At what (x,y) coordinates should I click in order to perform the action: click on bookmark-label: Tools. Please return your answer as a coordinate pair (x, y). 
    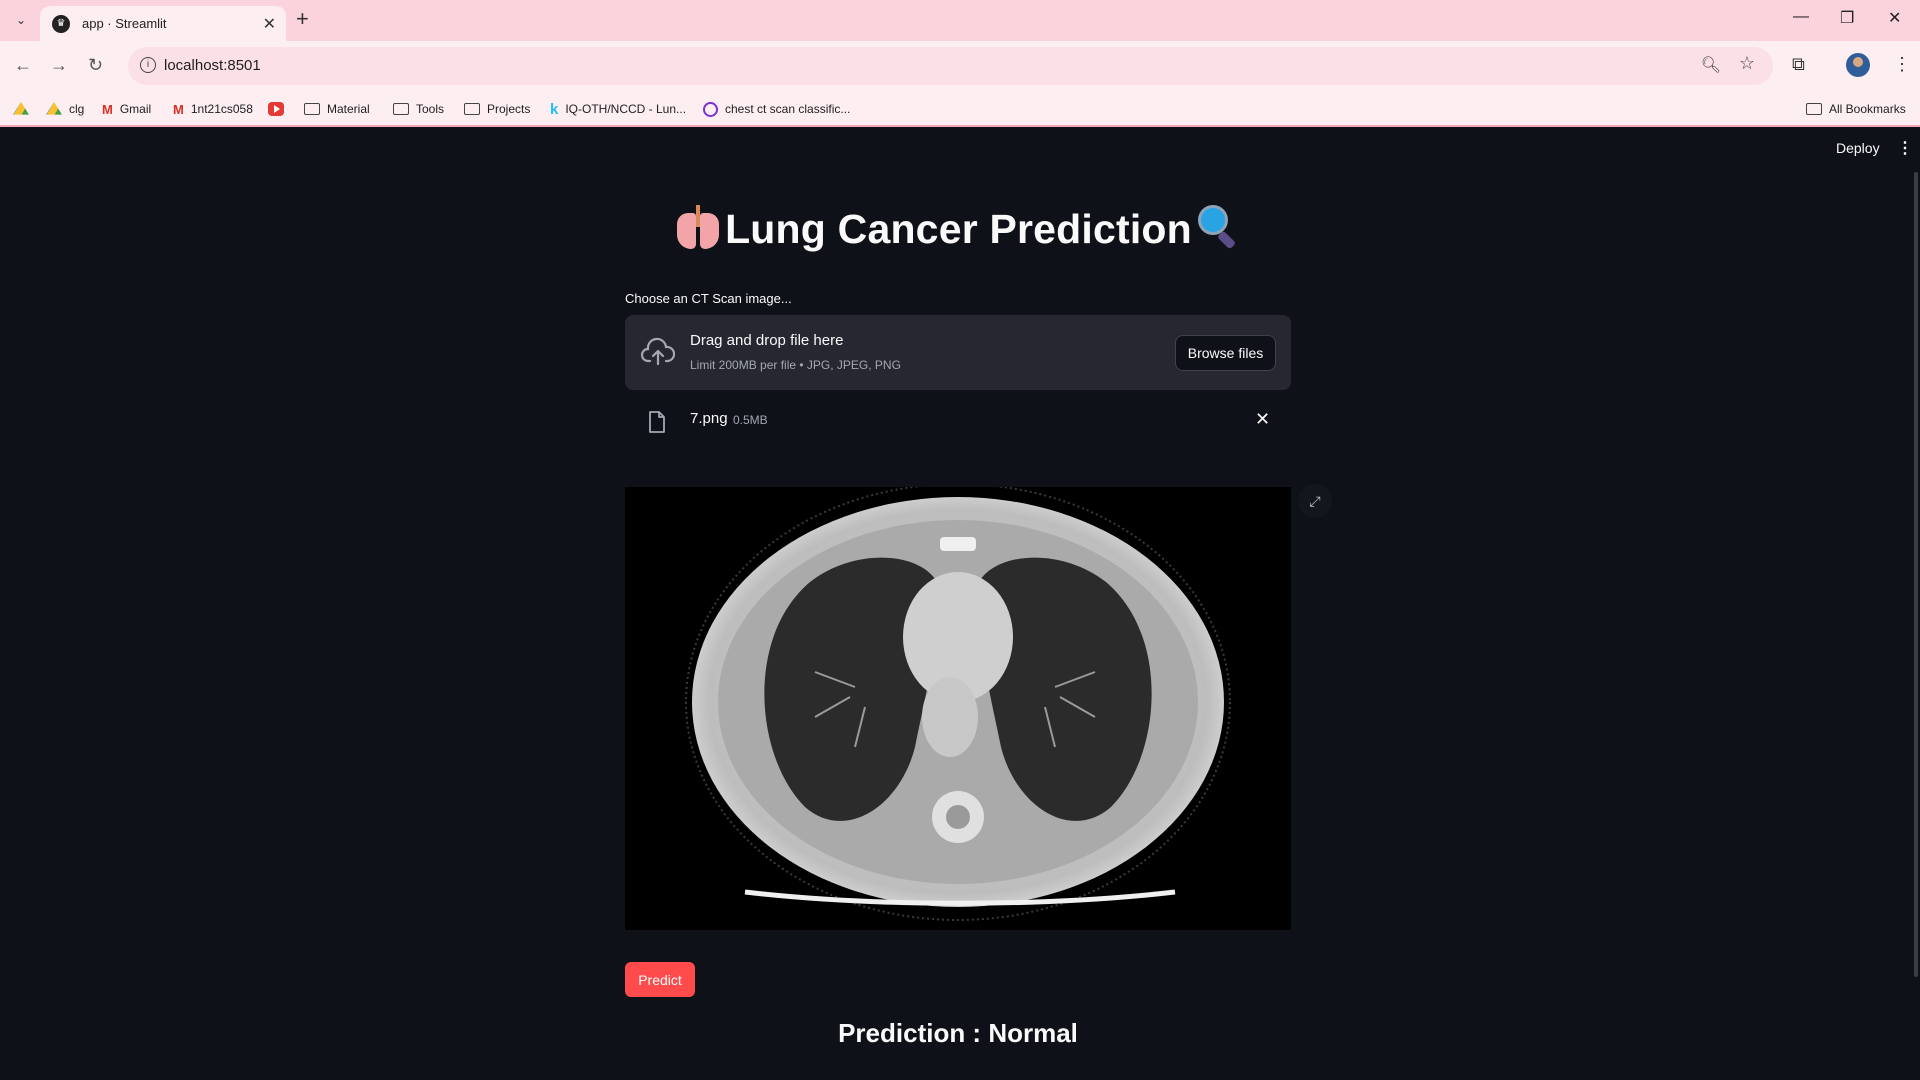
    Looking at the image, I should click on (430, 109).